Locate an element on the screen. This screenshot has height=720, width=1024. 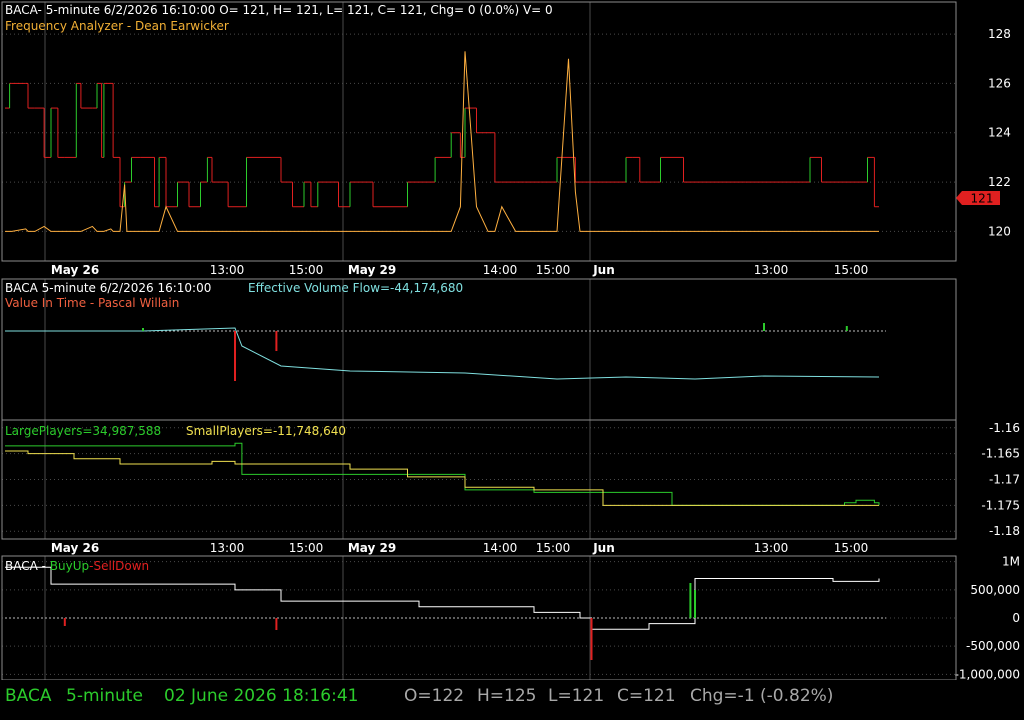
players-x-tick: May 29 is located at coordinates (372, 548).